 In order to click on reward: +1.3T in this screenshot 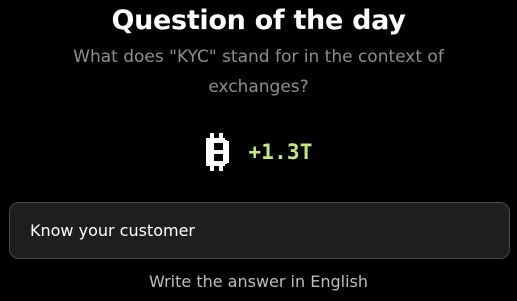, I will do `click(258, 152)`.